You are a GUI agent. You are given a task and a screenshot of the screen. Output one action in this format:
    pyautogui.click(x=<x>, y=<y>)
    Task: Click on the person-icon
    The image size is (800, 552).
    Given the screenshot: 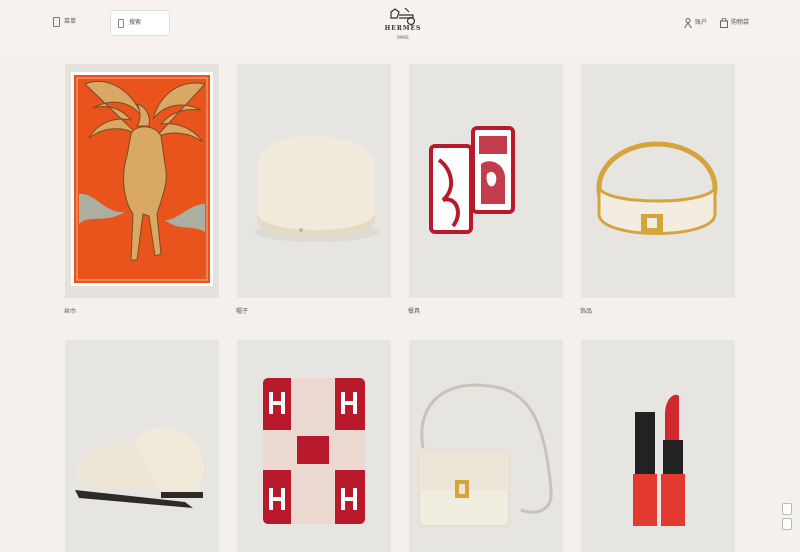 What is the action you would take?
    pyautogui.click(x=688, y=23)
    